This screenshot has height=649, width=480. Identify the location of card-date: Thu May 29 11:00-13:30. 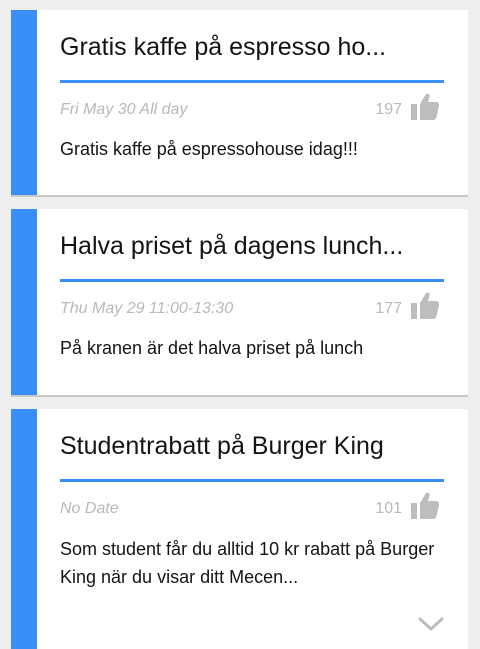
(147, 308).